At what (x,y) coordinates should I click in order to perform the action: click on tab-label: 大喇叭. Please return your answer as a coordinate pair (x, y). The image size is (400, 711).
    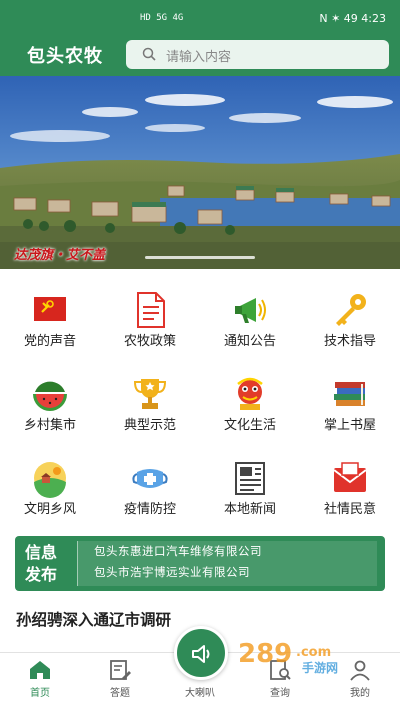
    Looking at the image, I should click on (200, 693).